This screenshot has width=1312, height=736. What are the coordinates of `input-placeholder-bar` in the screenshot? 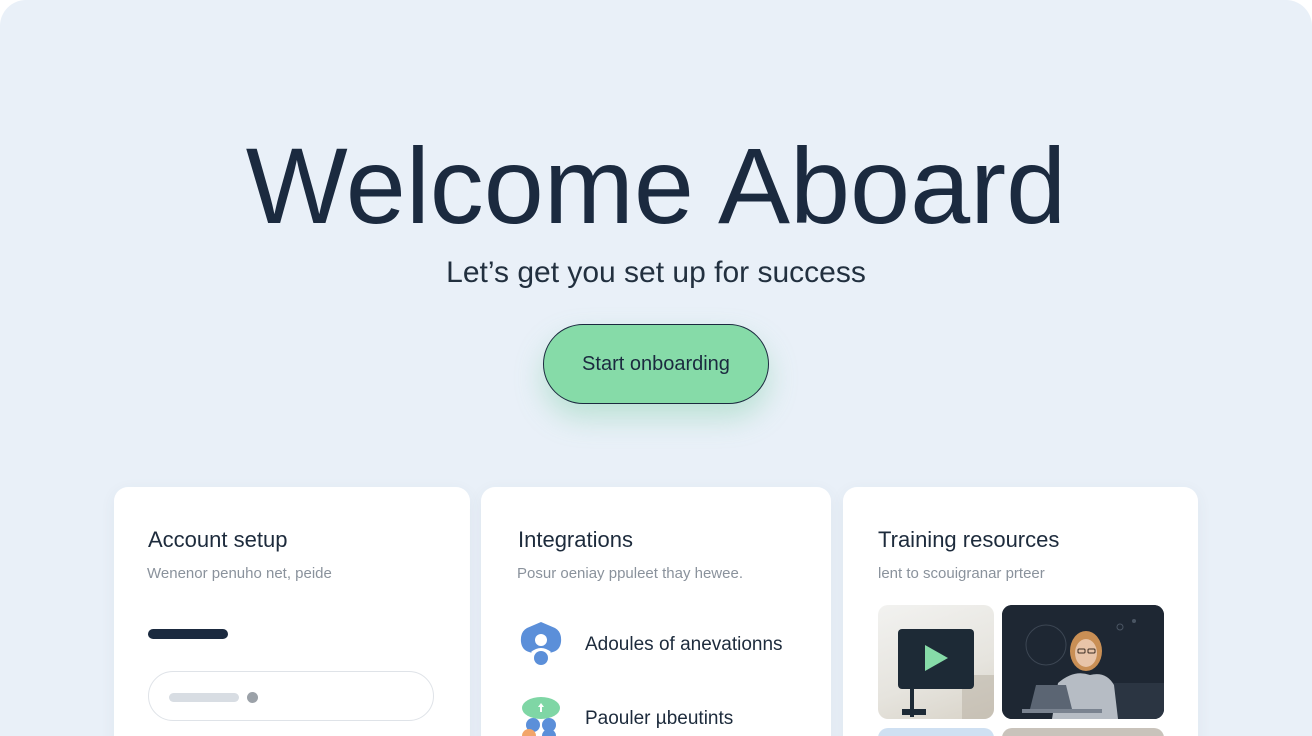 It's located at (204, 697).